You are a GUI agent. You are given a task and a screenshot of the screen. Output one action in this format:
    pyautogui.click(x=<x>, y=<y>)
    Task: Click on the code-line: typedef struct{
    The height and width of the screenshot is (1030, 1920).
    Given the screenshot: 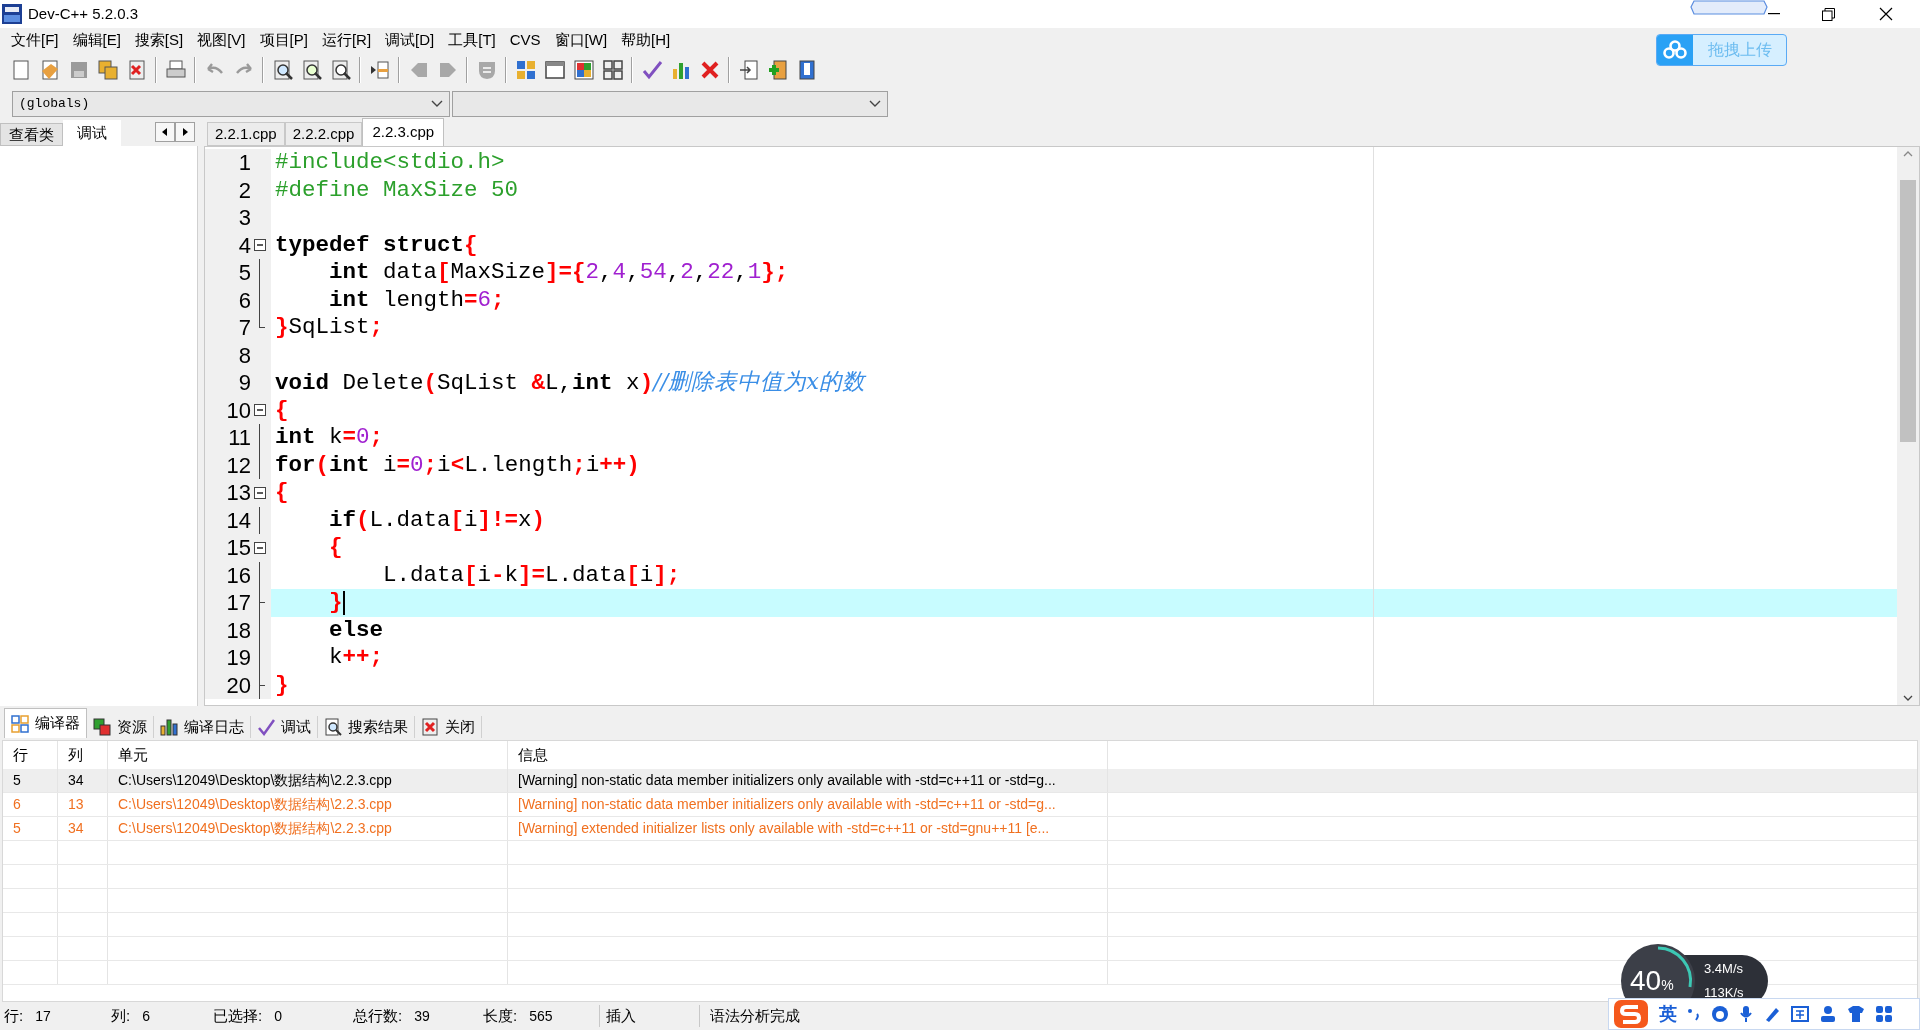 What is the action you would take?
    pyautogui.click(x=376, y=245)
    